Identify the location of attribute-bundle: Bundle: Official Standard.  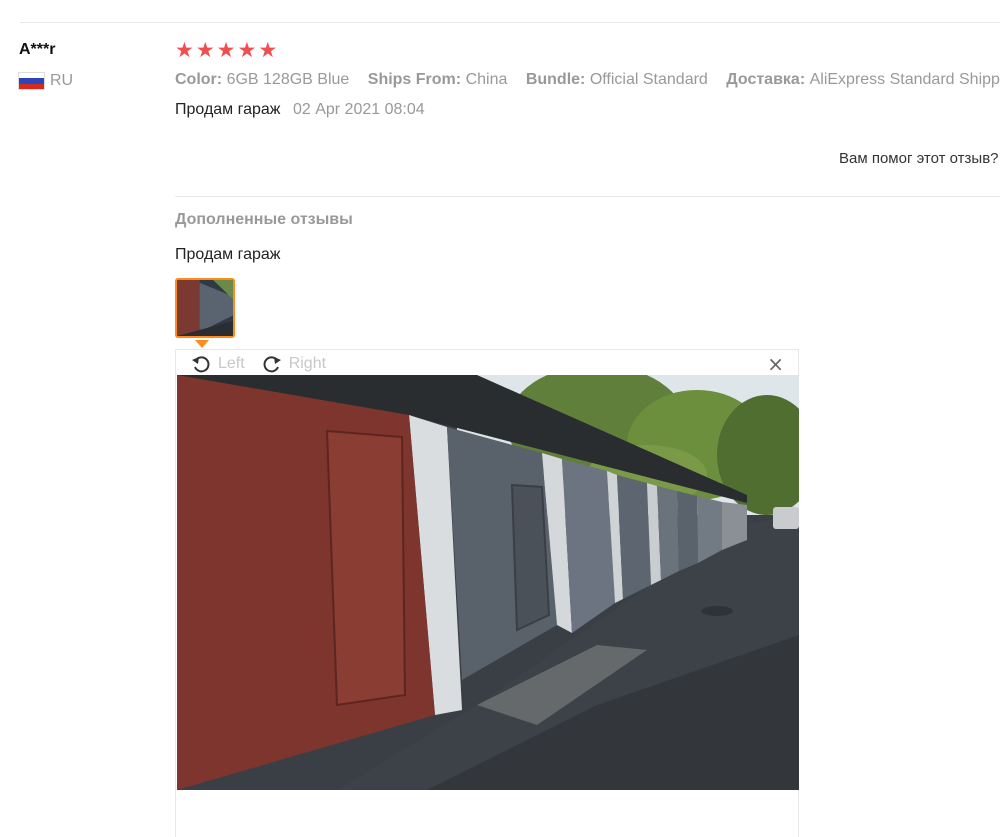
(616, 79).